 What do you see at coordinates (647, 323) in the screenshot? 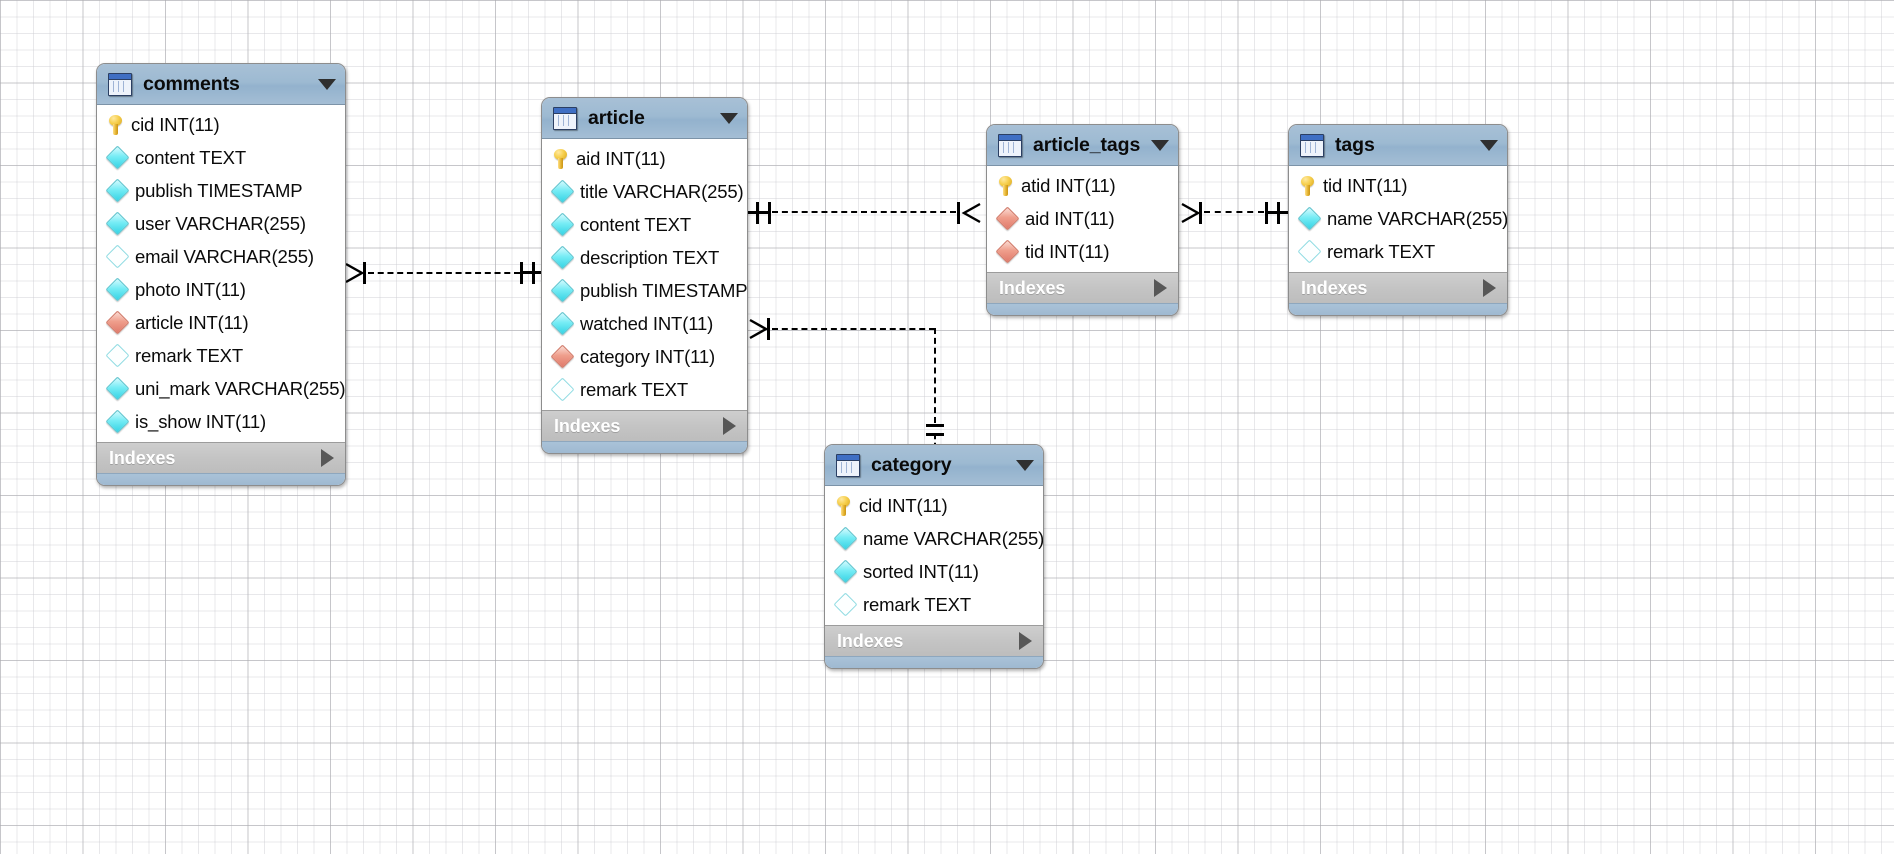
I see `column-label: watched INT(11)` at bounding box center [647, 323].